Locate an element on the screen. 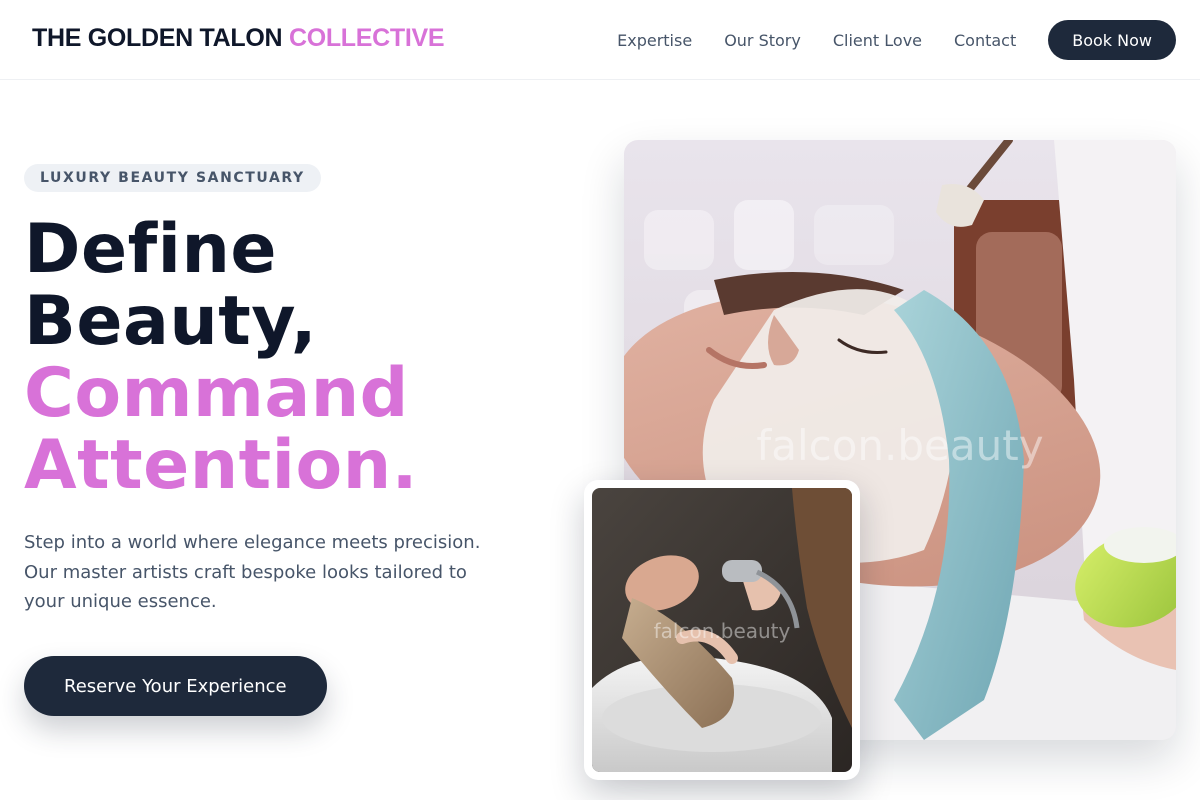 The height and width of the screenshot is (800, 1200). reserve-experience-button: Reserve Your Experience is located at coordinates (175, 686).